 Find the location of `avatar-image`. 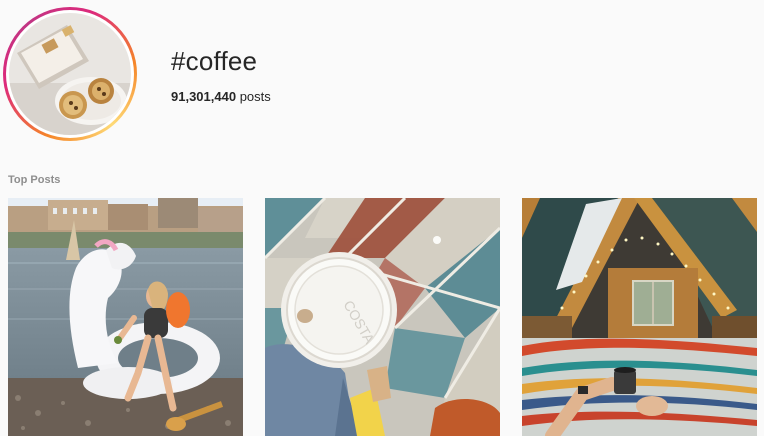

avatar-image is located at coordinates (70, 74).